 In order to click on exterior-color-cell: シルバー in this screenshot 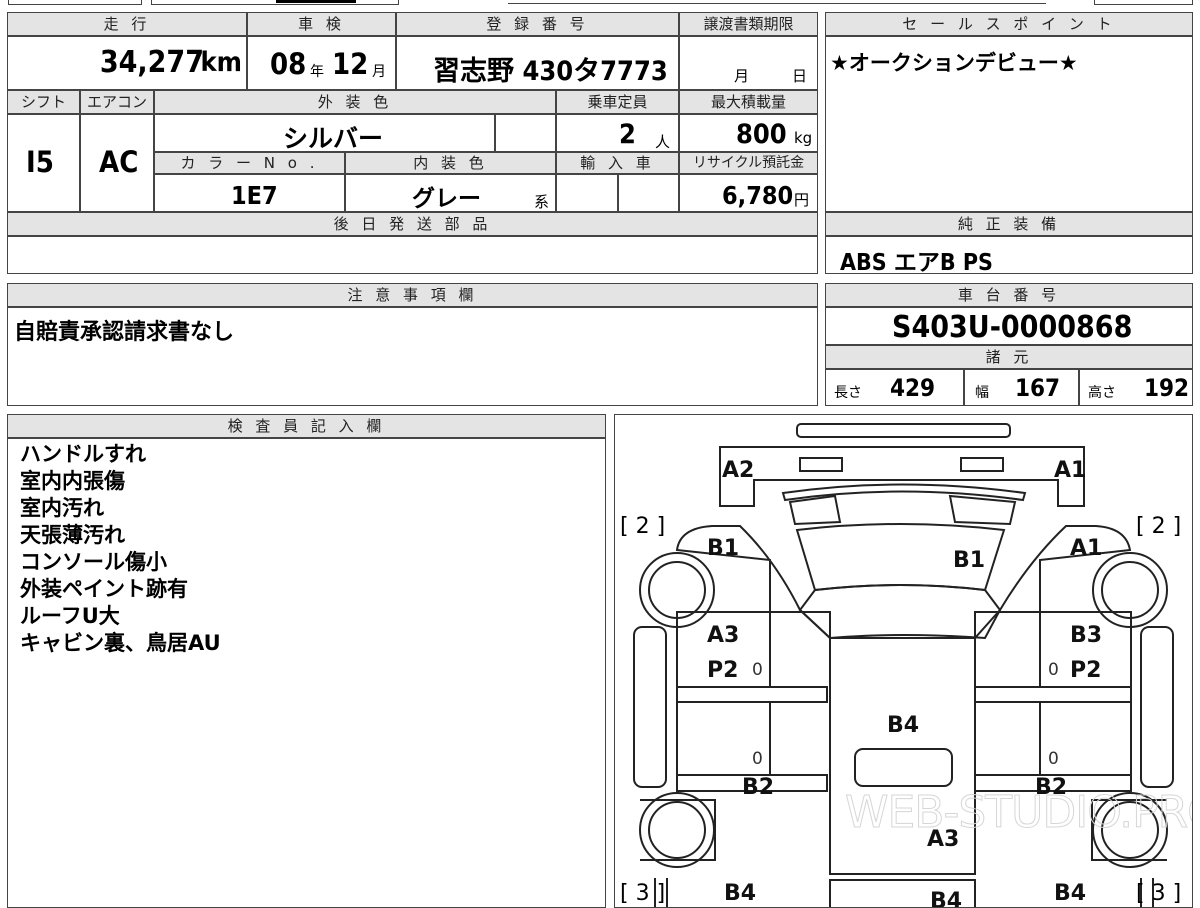, I will do `click(324, 133)`.